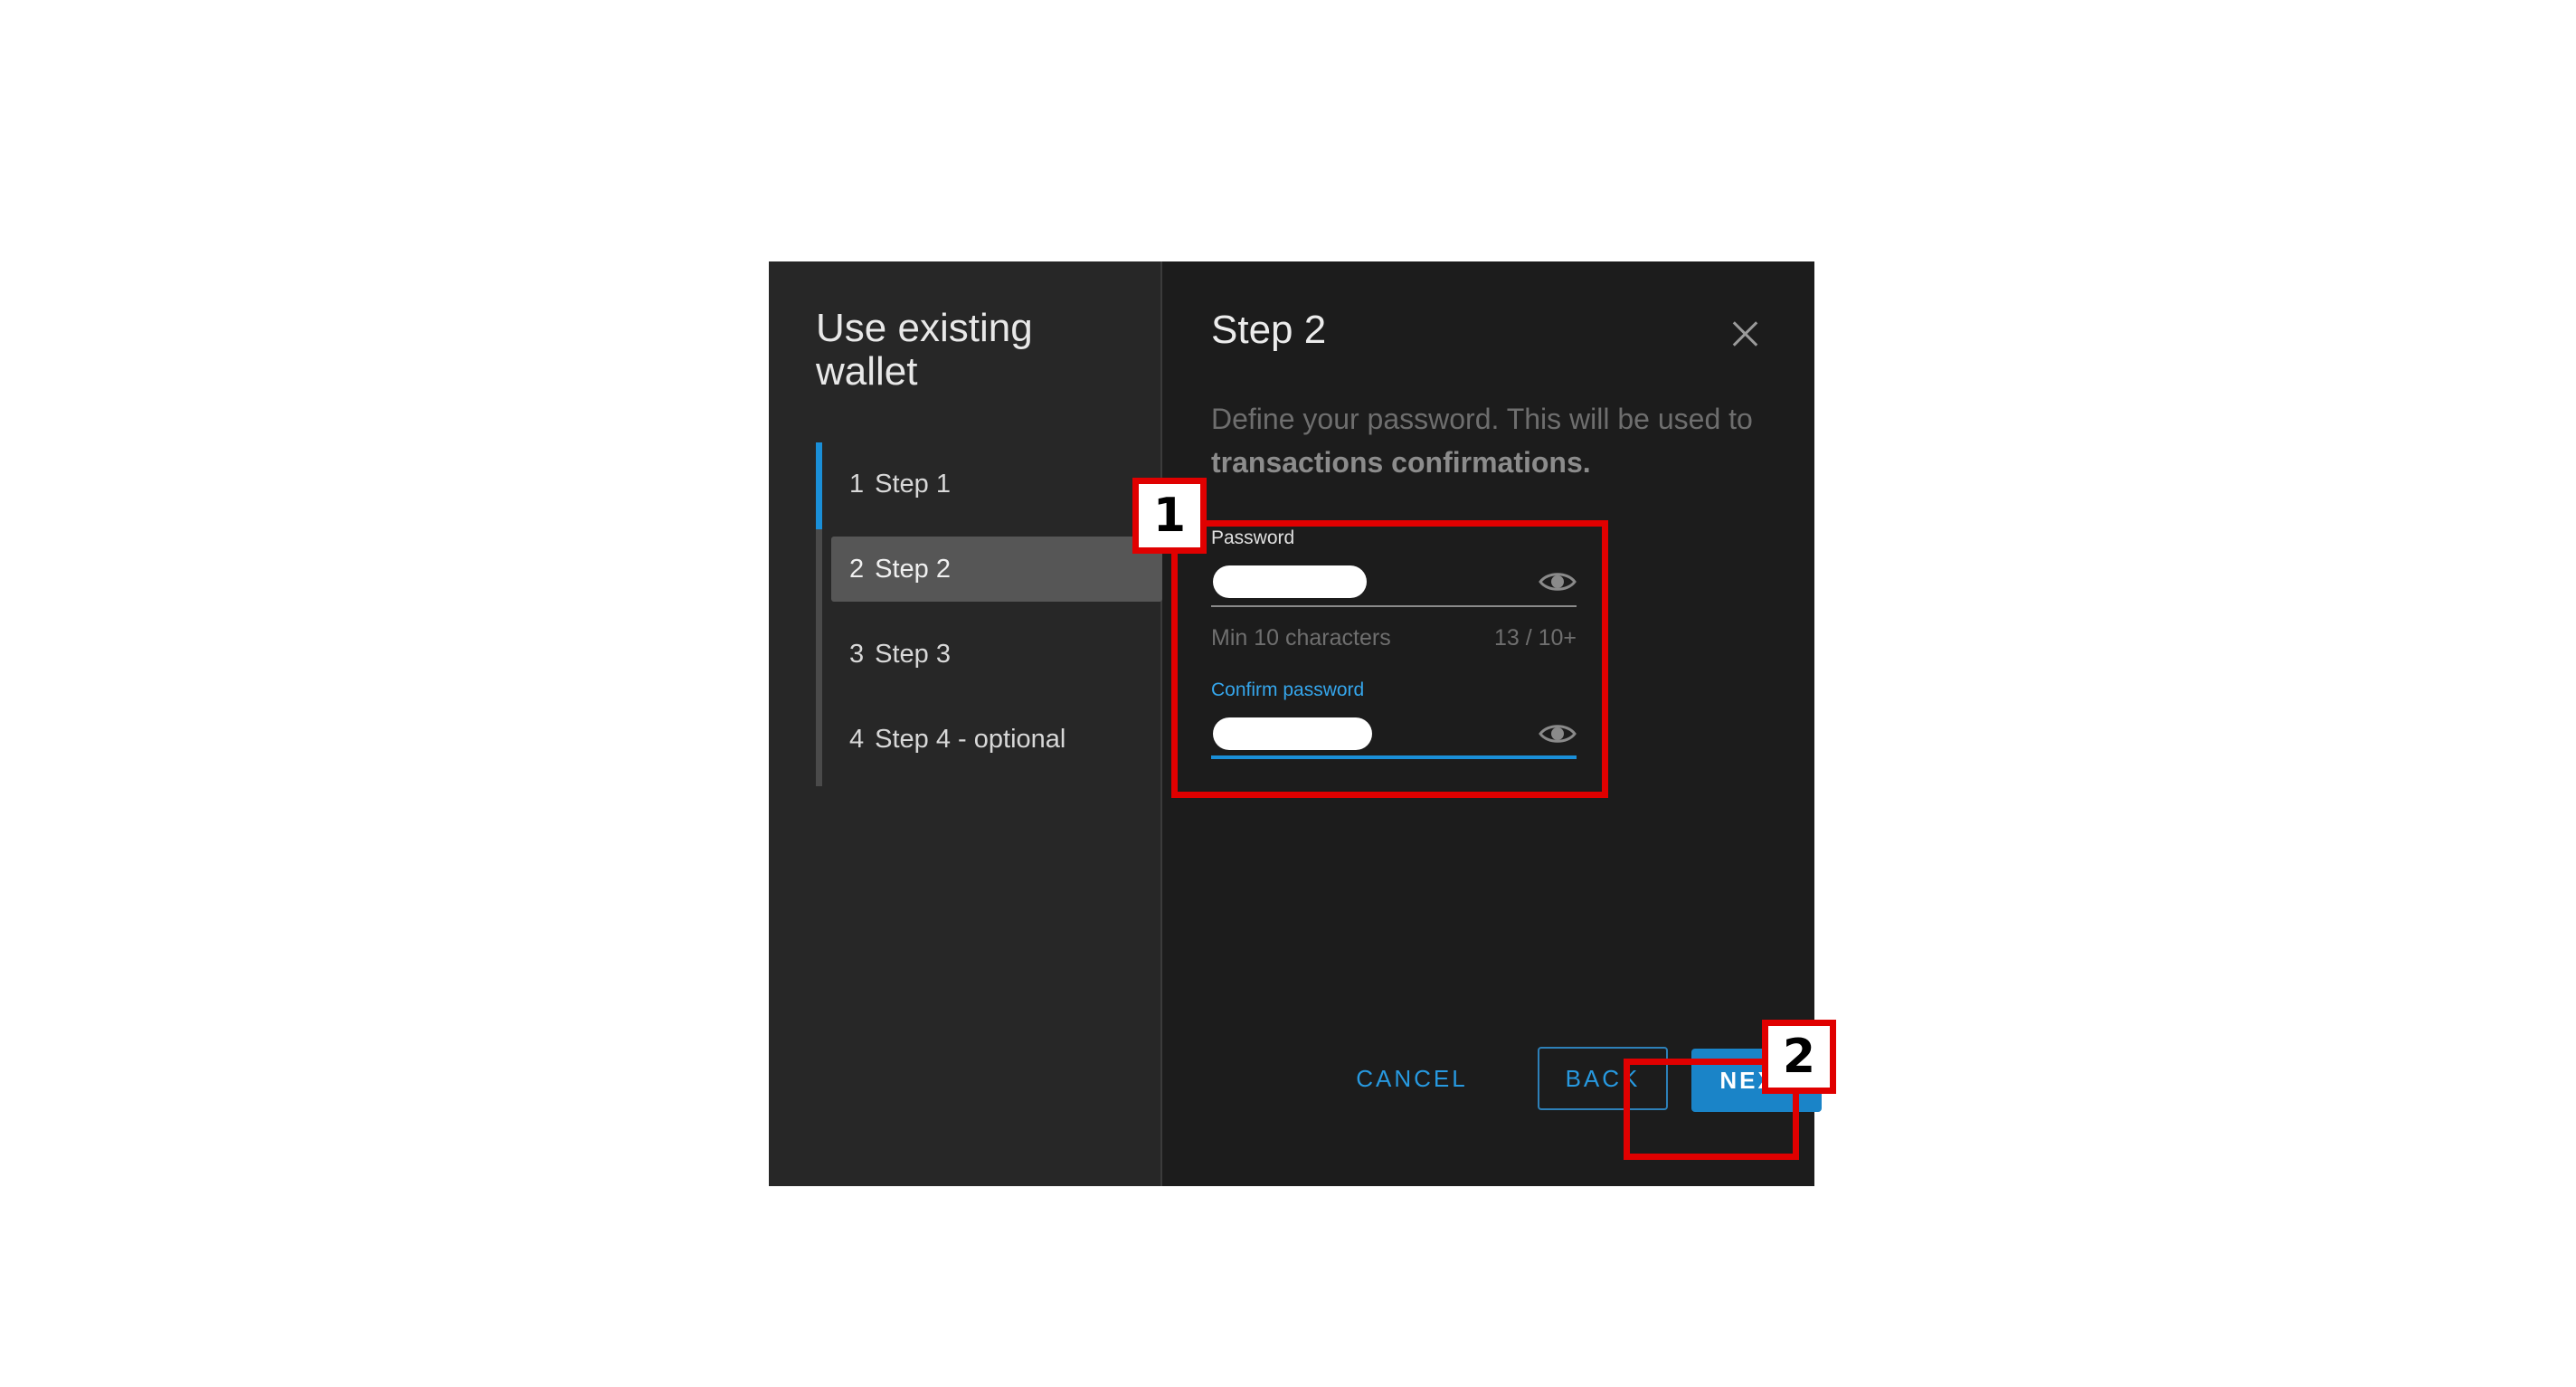  Describe the element at coordinates (913, 654) in the screenshot. I see `step-label: Step 3` at that location.